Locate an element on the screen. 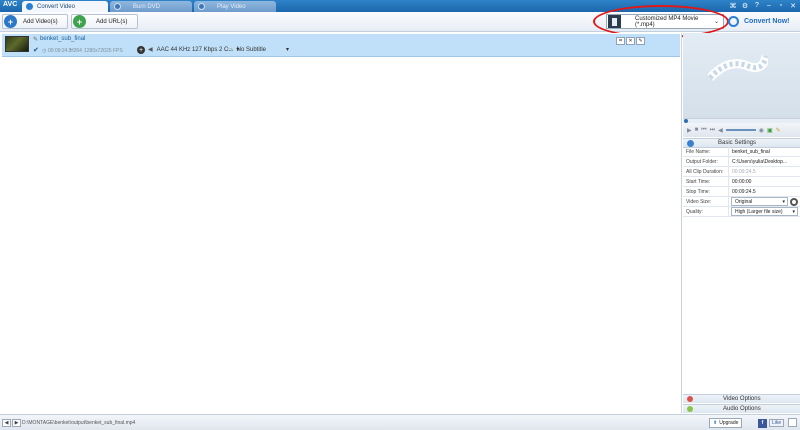  add-videos-button: + Add Video(s) is located at coordinates (35, 21).